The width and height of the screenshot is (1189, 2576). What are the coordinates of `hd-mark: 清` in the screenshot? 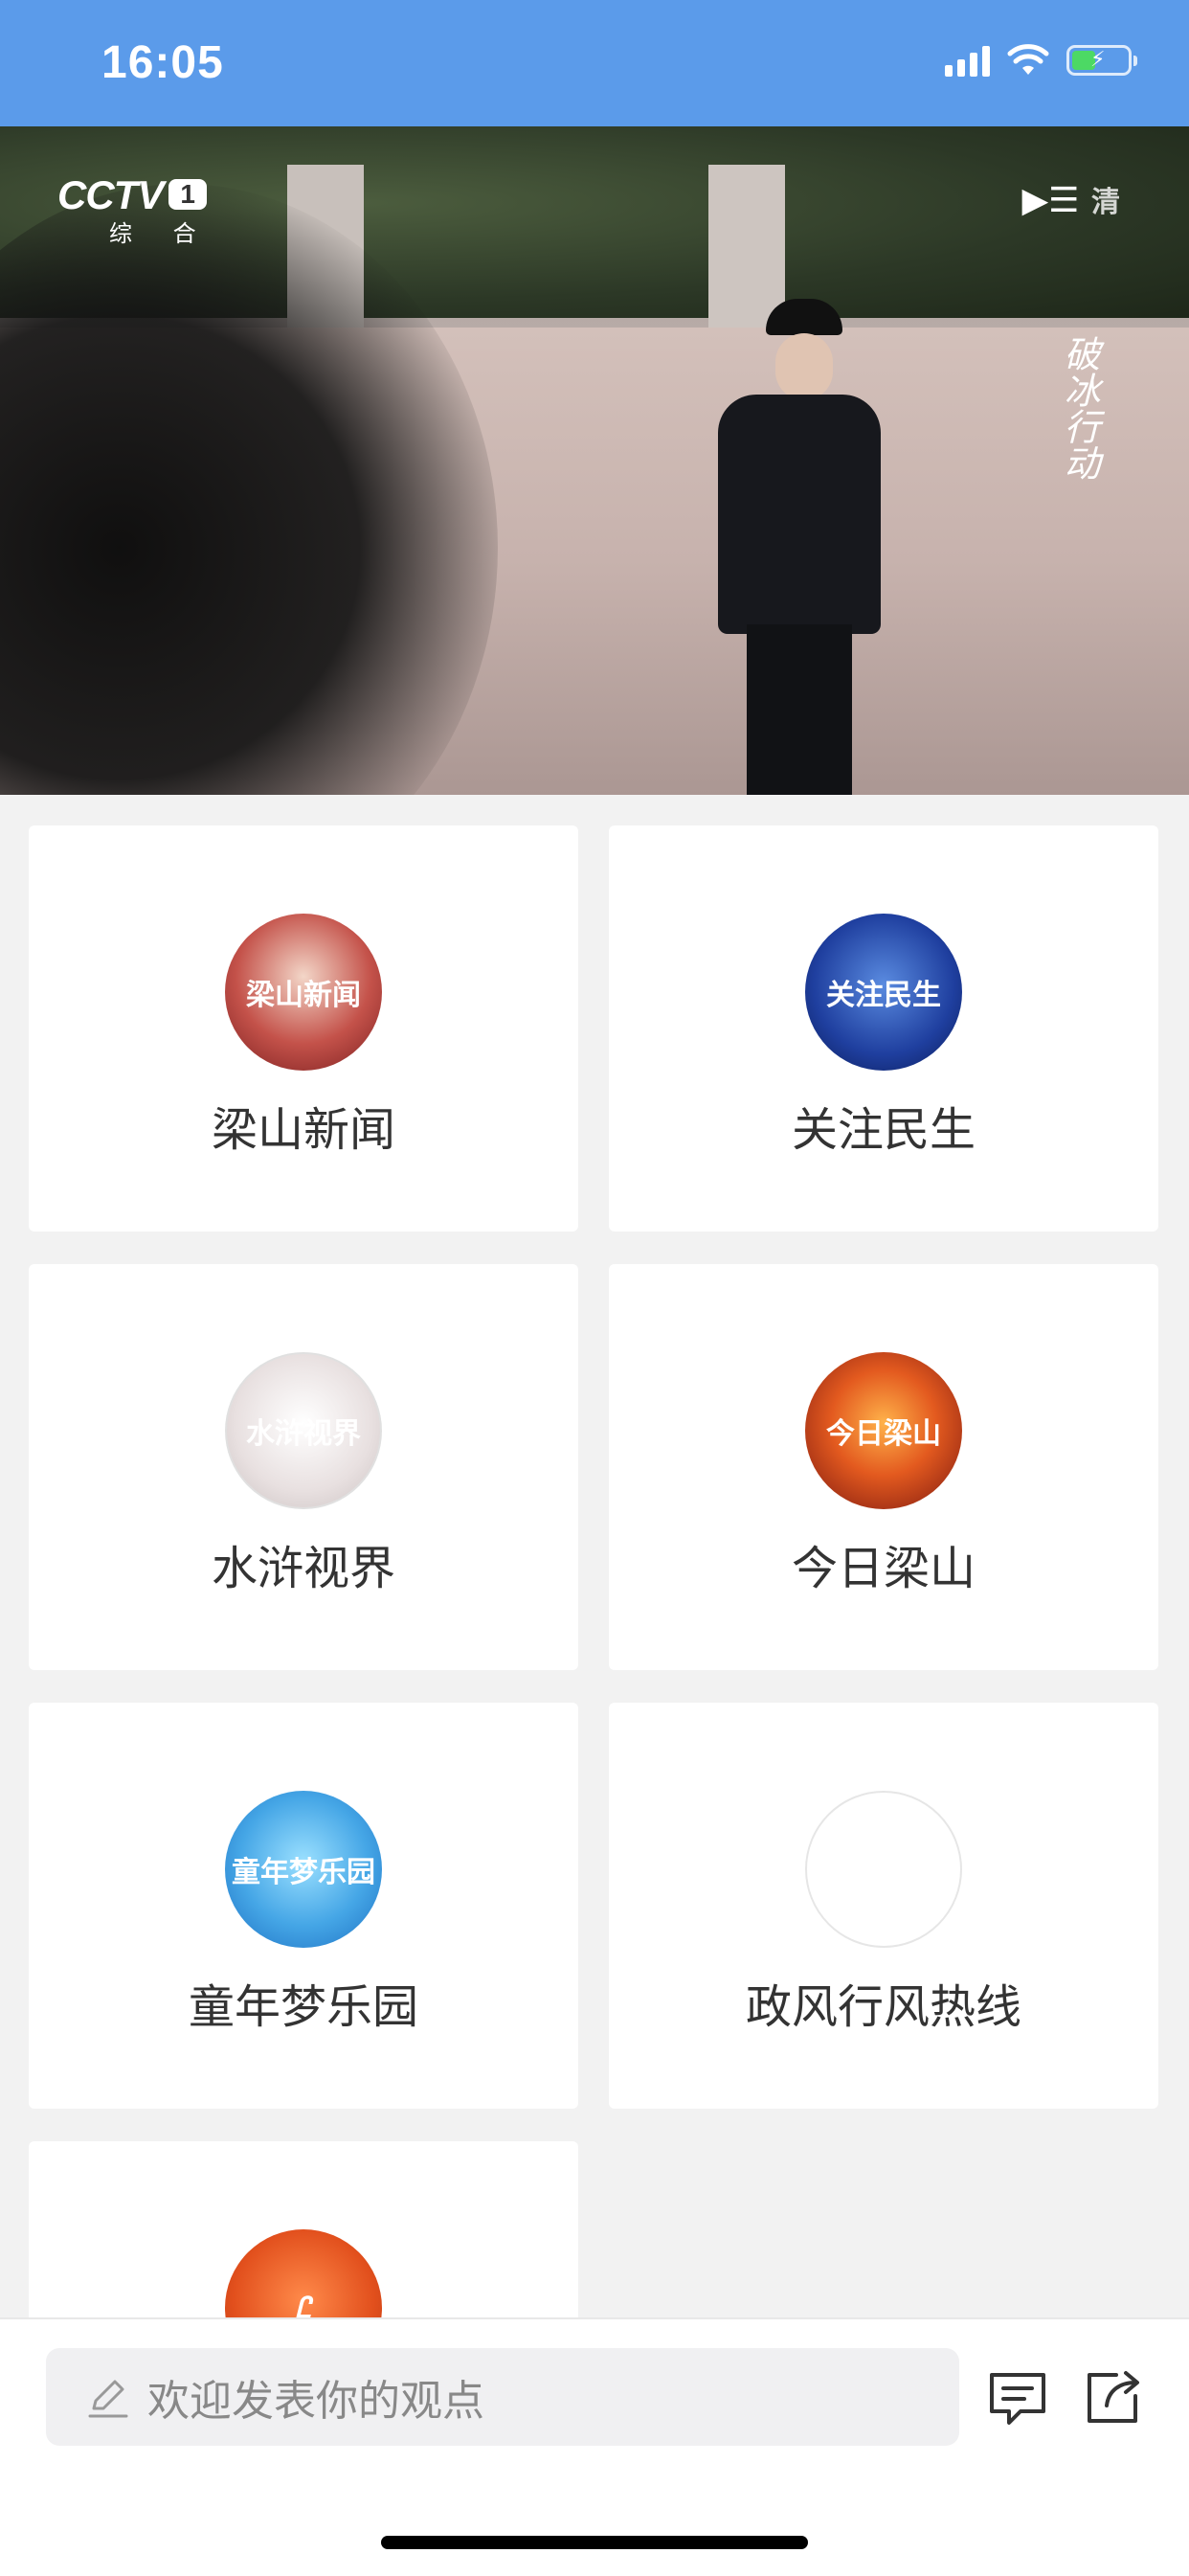 It's located at (1105, 202).